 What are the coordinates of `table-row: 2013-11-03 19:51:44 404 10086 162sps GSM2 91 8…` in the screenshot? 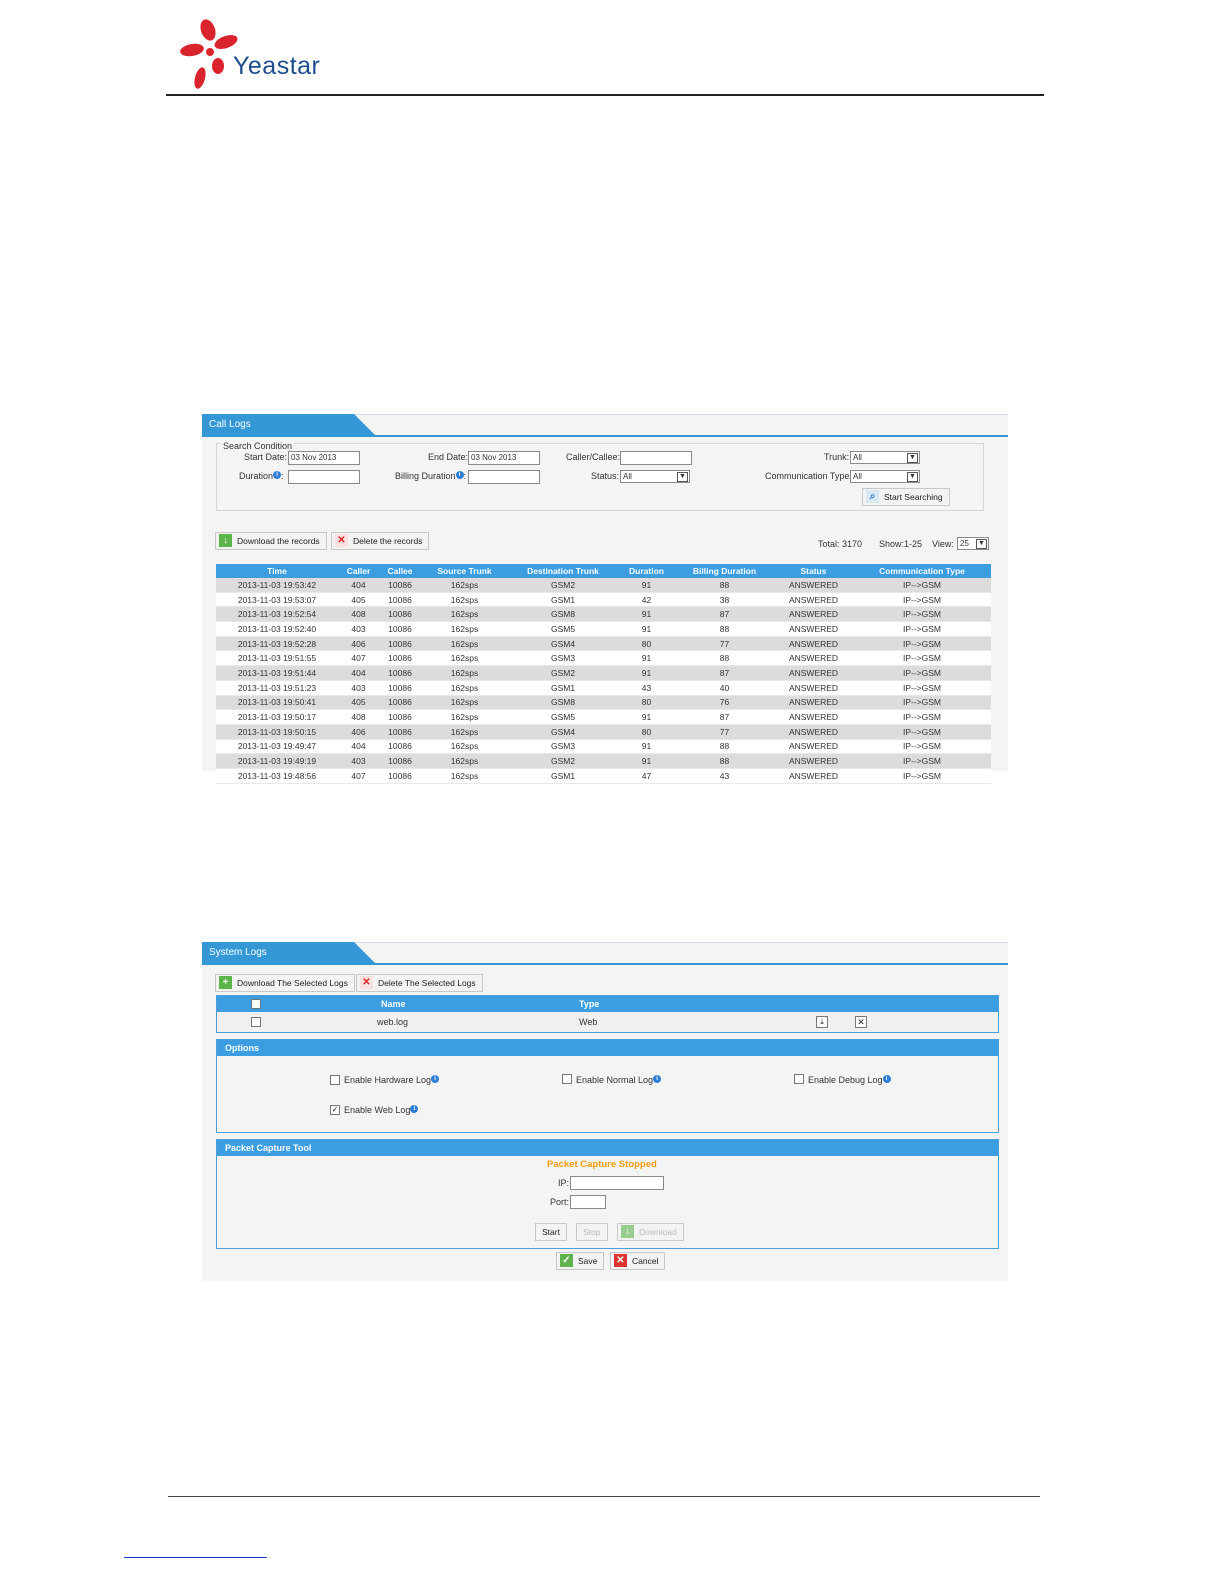 It's located at (603, 673).